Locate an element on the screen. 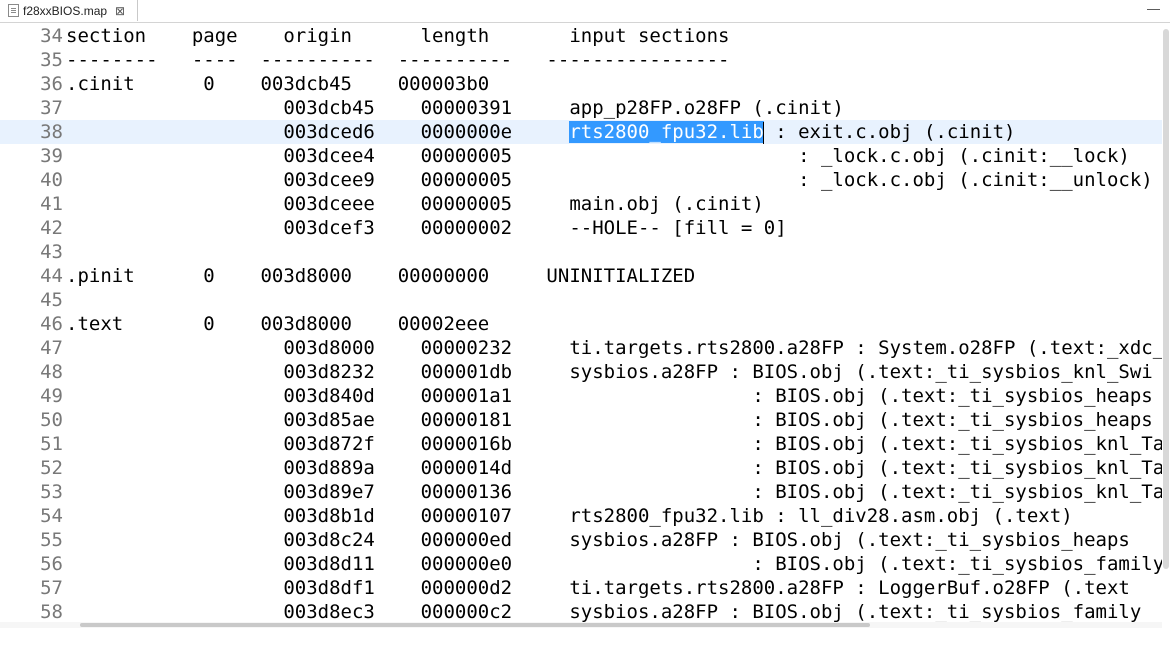  text-selection: rts2800_fpu32.lib is located at coordinates (666, 132).